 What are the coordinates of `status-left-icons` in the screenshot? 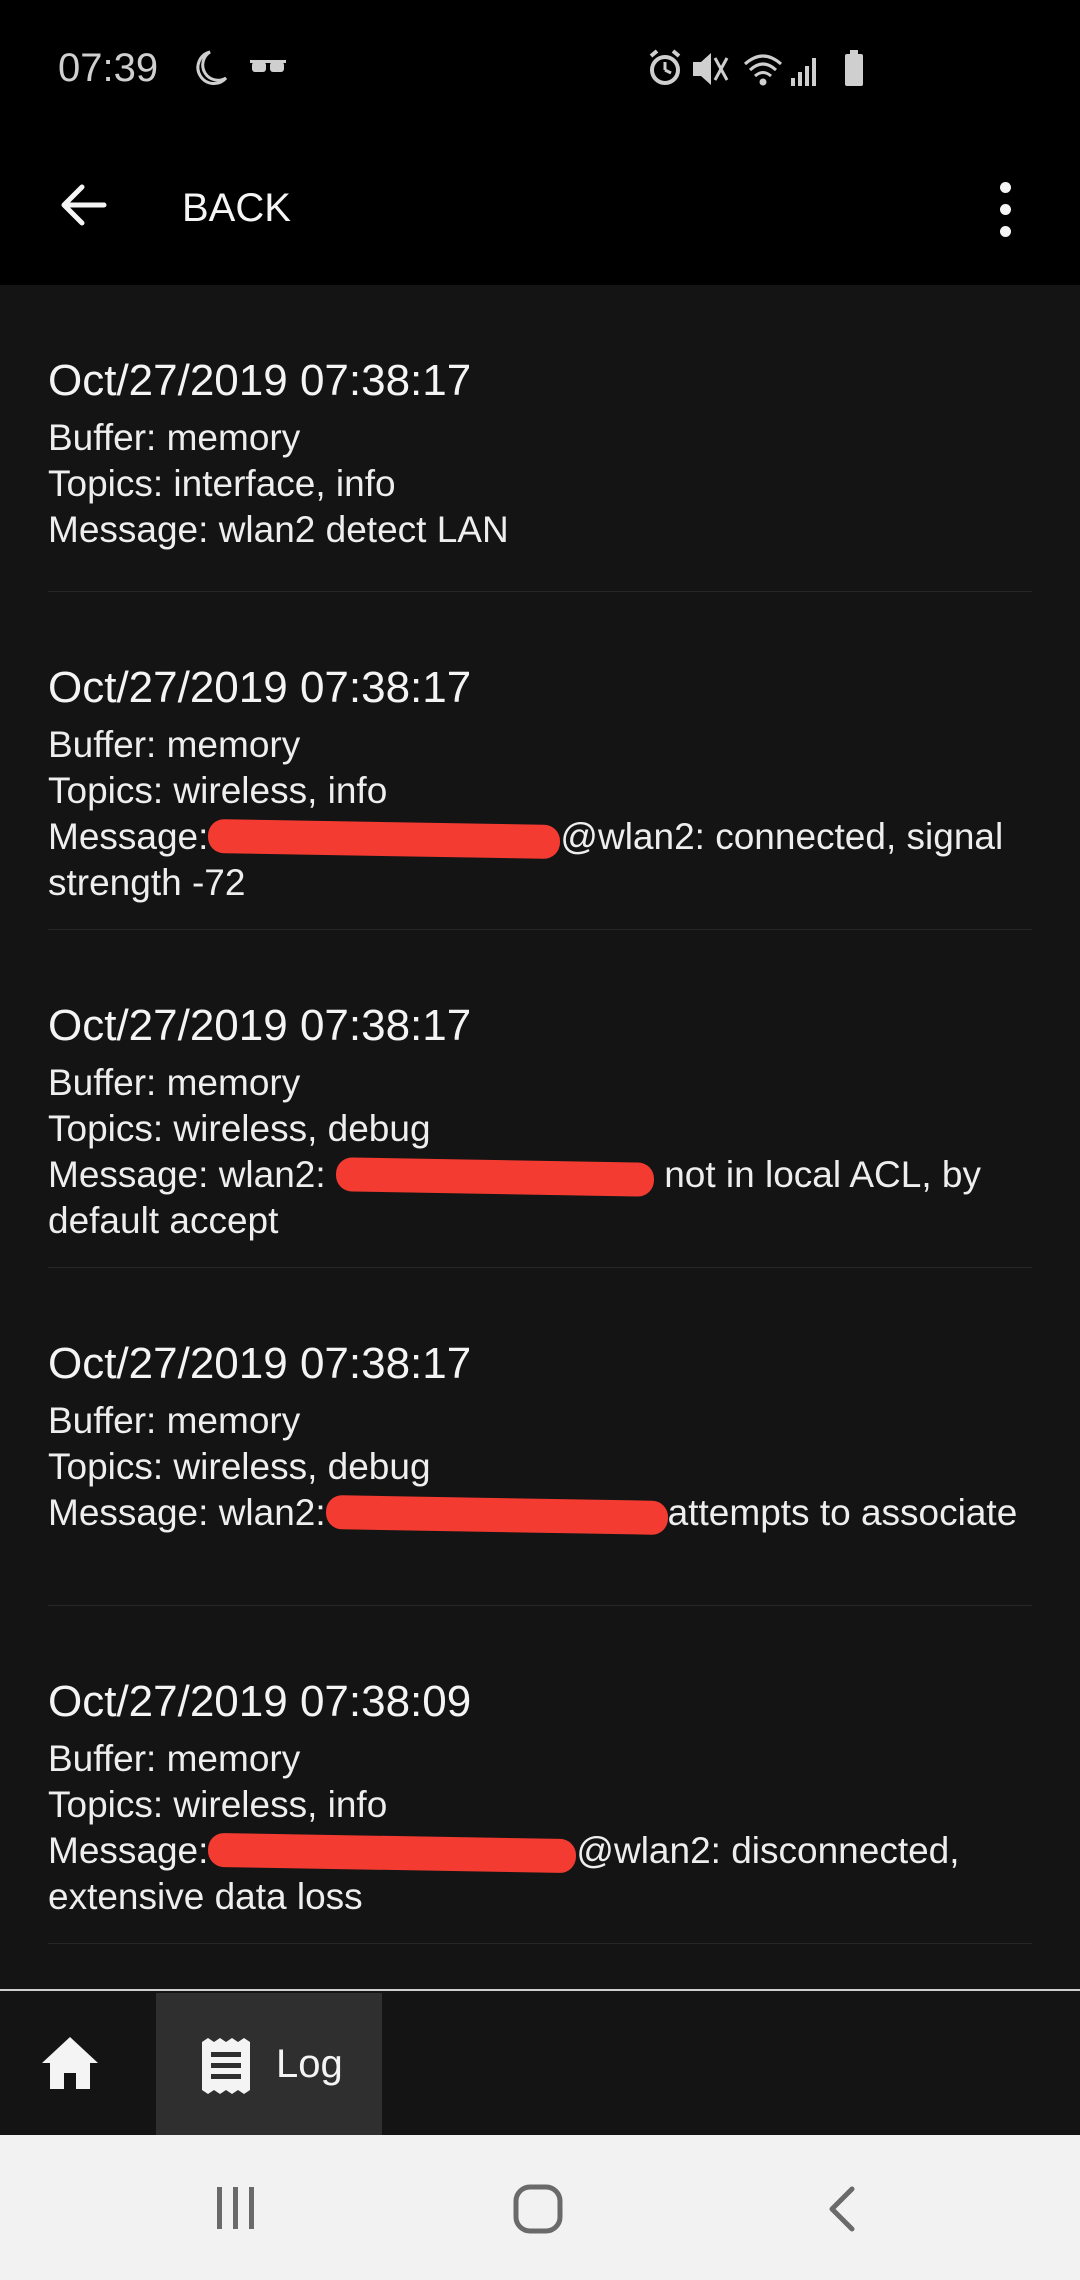 It's located at (245, 70).